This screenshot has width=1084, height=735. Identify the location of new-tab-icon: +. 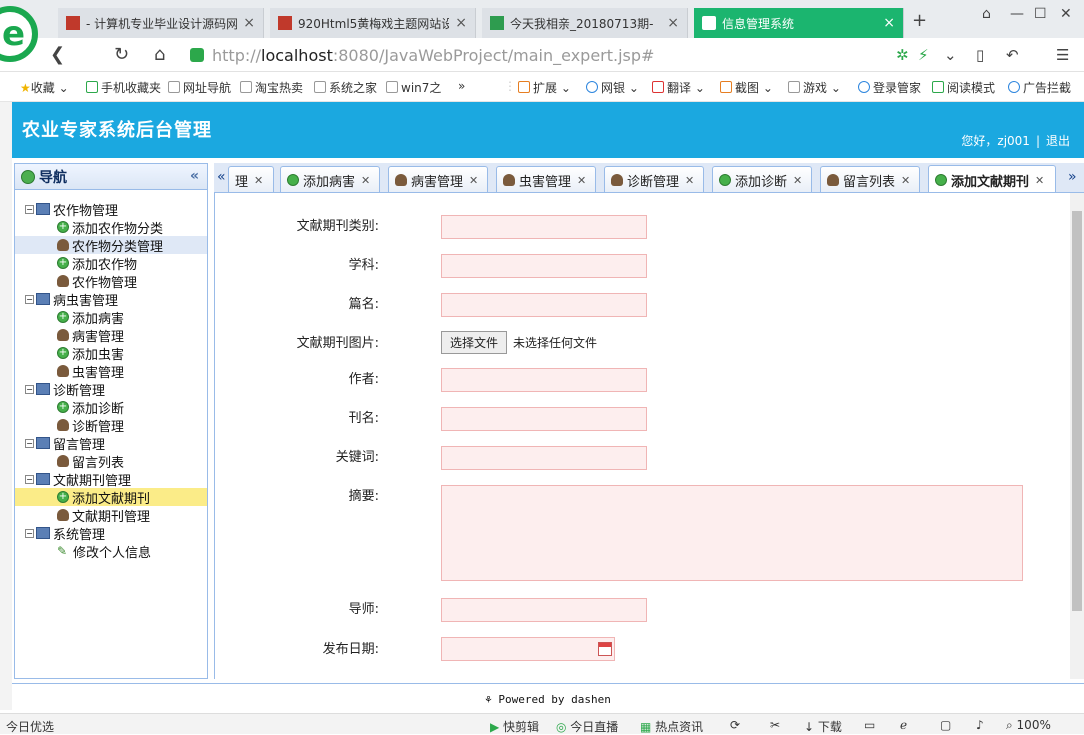
(919, 20).